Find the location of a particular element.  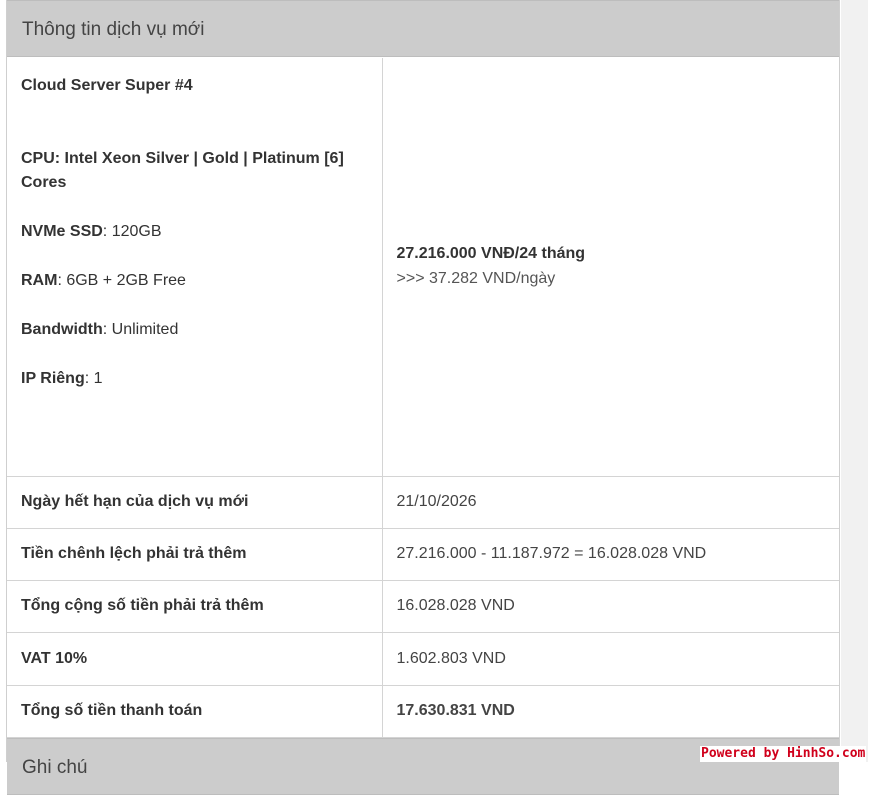

ram-value: : 6GB + 2GB Free is located at coordinates (121, 280).